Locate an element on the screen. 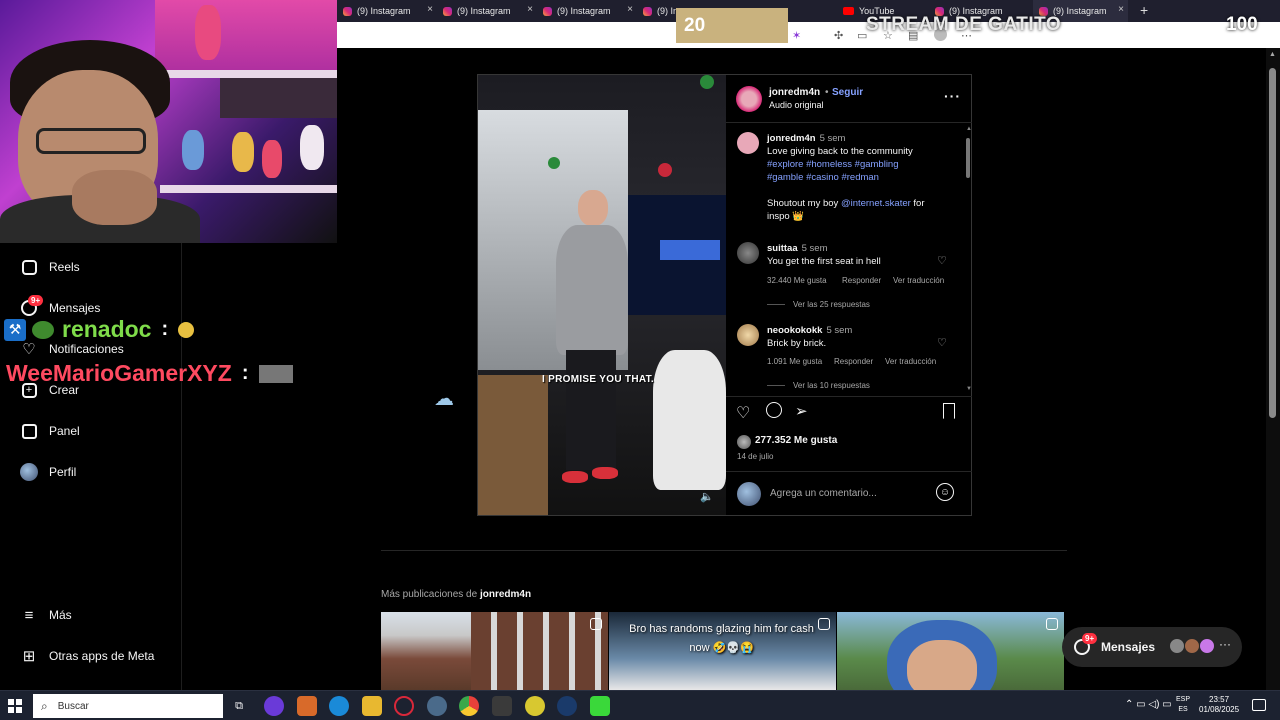 This screenshot has height=720, width=1280. extension-icon: ✶ is located at coordinates (796, 35).